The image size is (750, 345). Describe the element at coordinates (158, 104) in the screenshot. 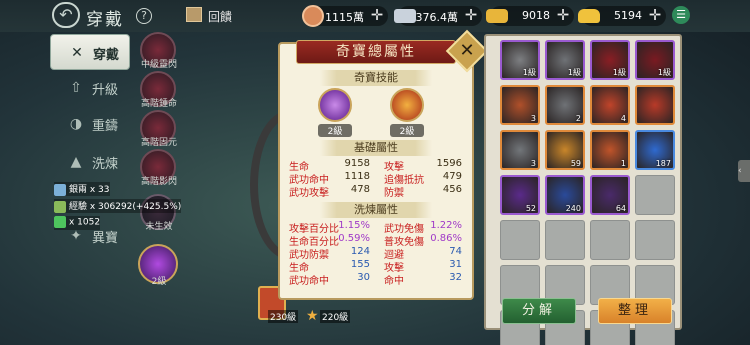

I see `slot-2-label: 高階鍾命` at that location.